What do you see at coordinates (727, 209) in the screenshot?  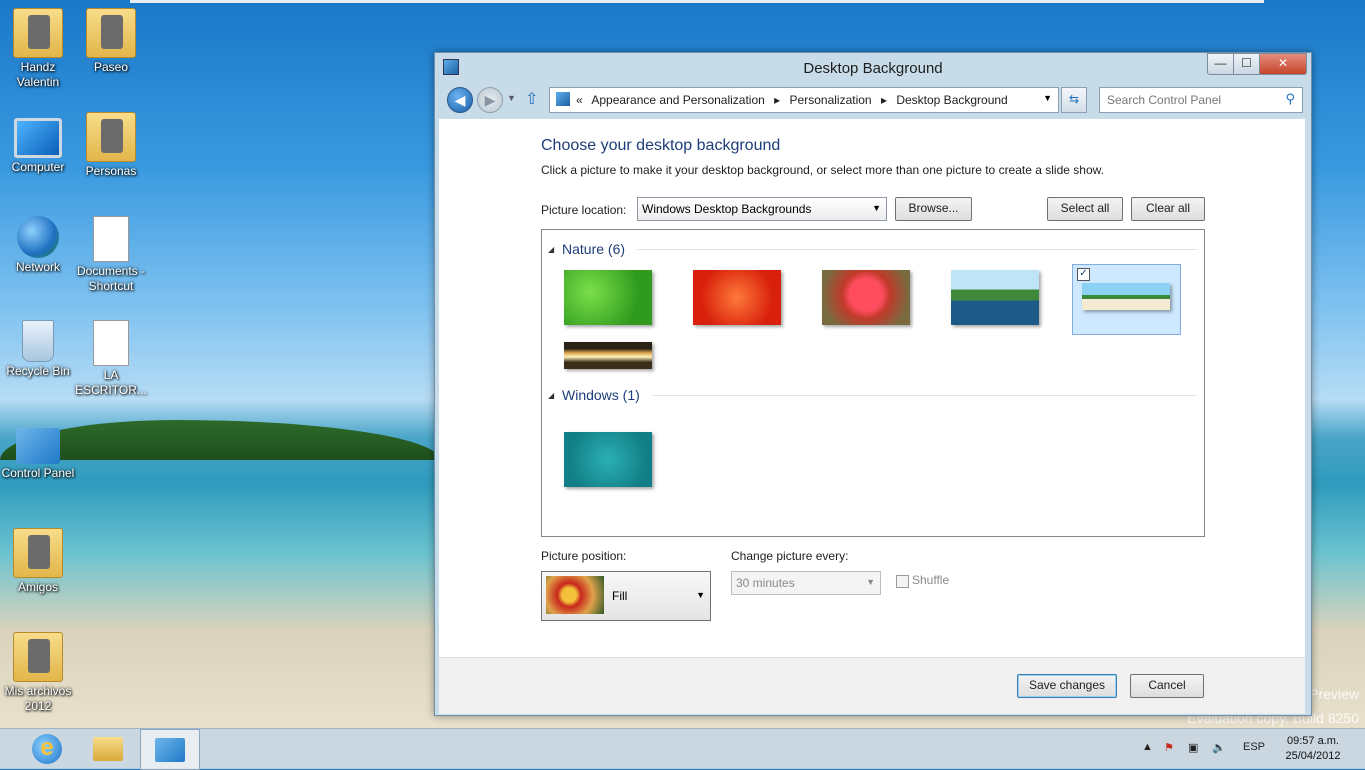 I see `picture-location-value: Windows Desktop Backgrounds` at bounding box center [727, 209].